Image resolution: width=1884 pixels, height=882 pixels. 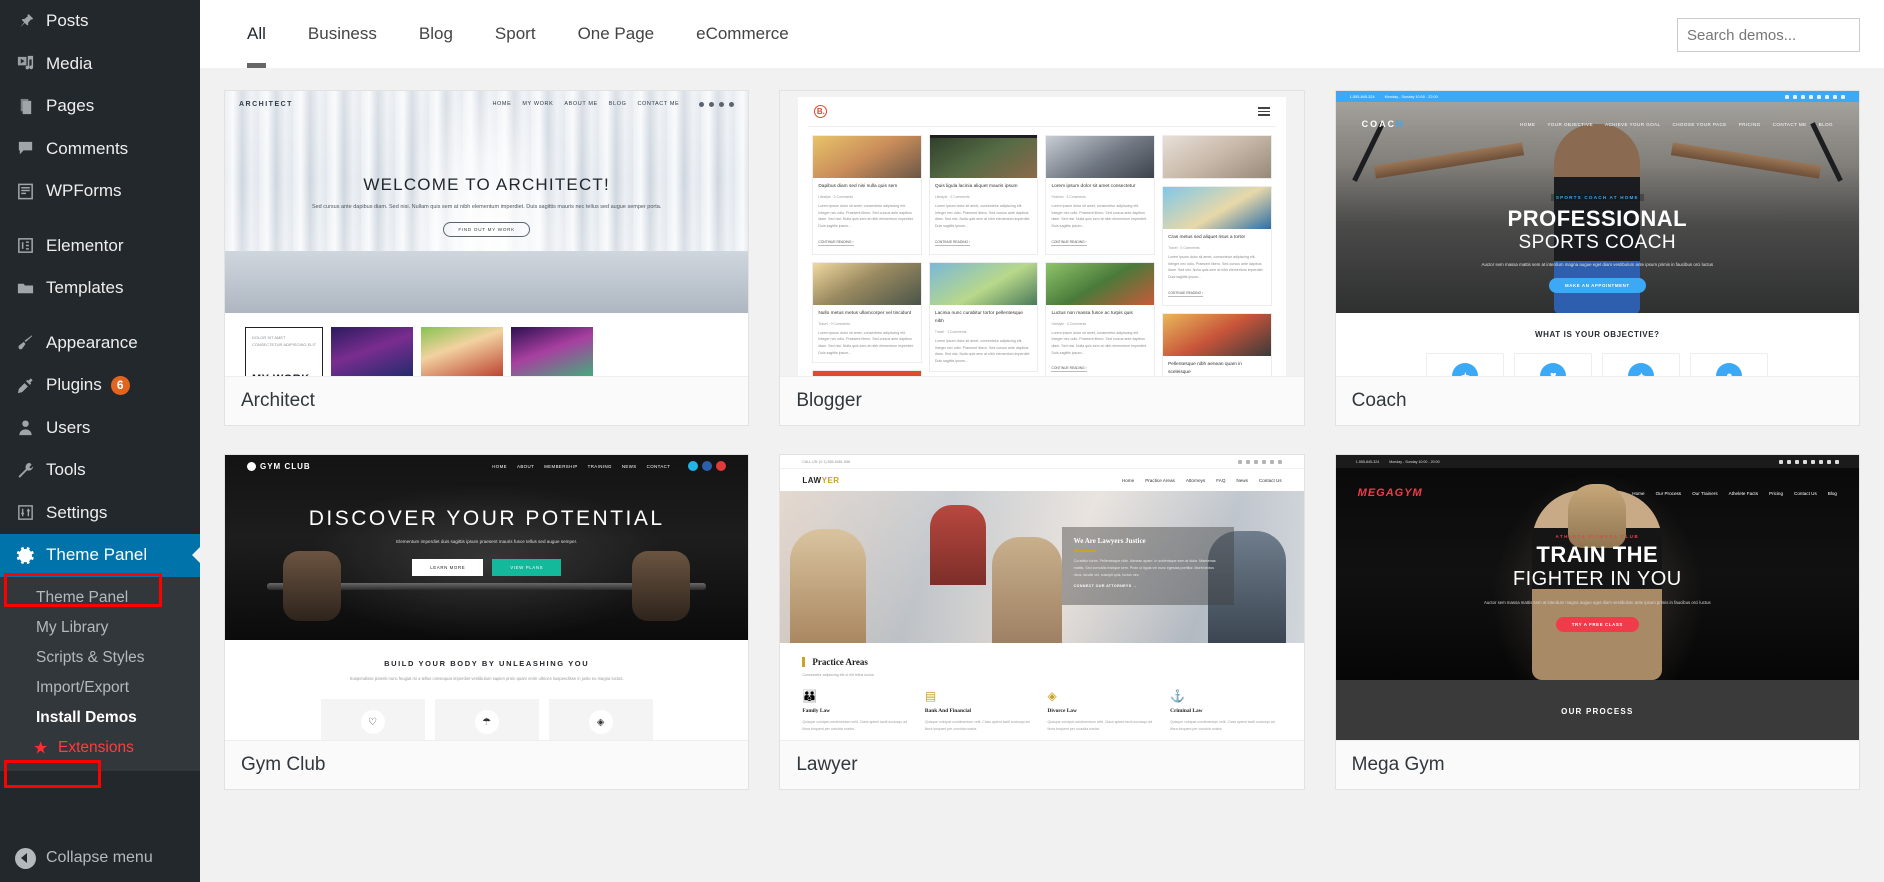 What do you see at coordinates (1270, 480) in the screenshot?
I see `nav-link: Contact Us` at bounding box center [1270, 480].